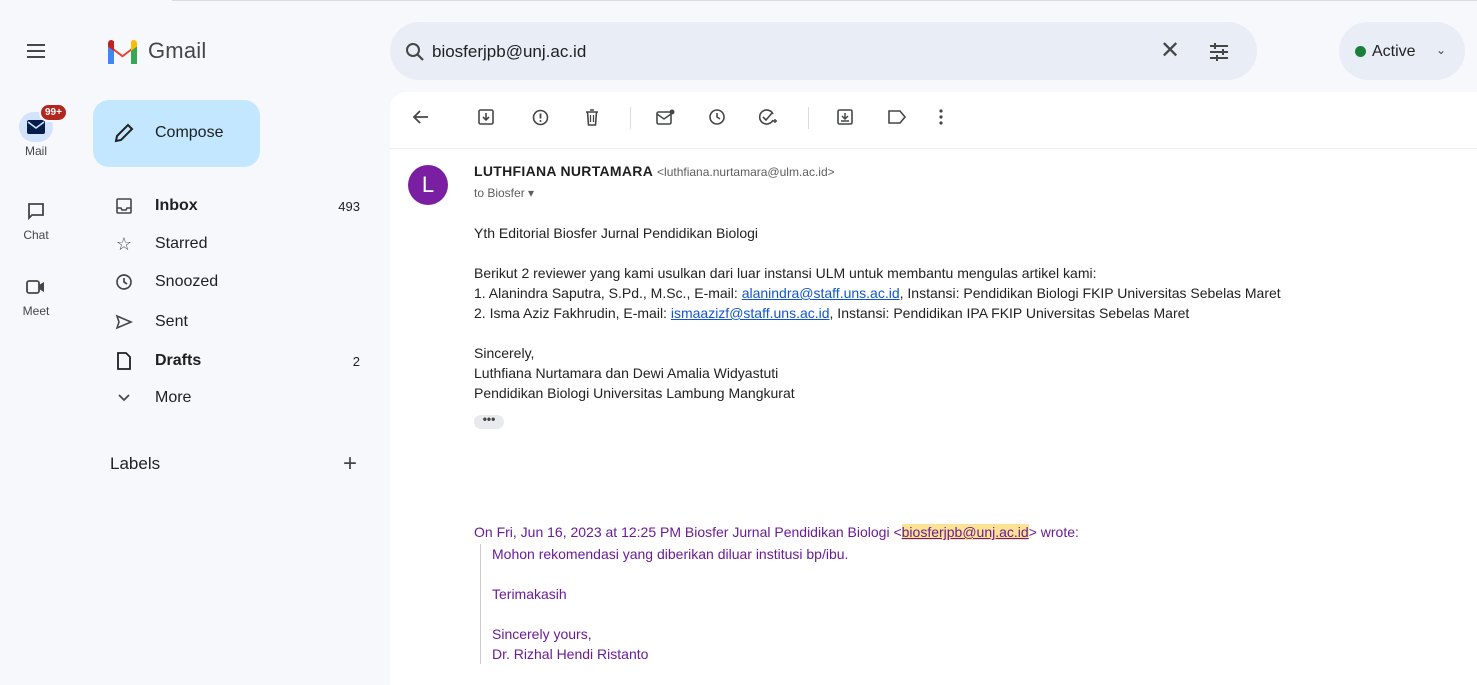 The height and width of the screenshot is (685, 1477). Describe the element at coordinates (36, 127) in the screenshot. I see `mail-icon` at that location.